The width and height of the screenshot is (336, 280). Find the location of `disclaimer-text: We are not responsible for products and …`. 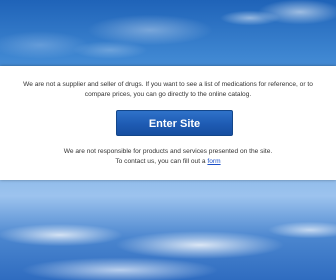

disclaimer-text: We are not responsible for products and … is located at coordinates (168, 157).